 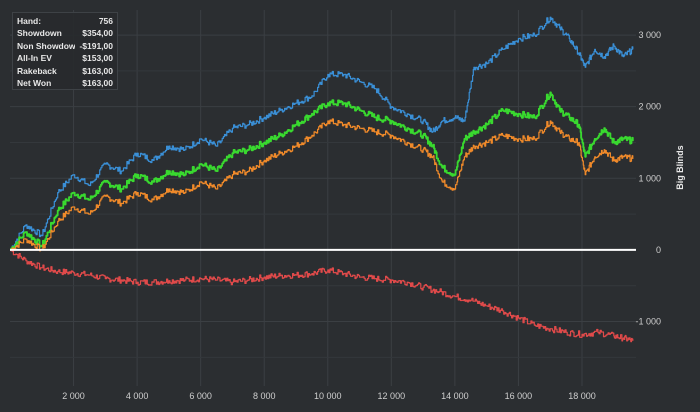 What do you see at coordinates (65, 33) in the screenshot?
I see `stats-row: Showdown $354,00` at bounding box center [65, 33].